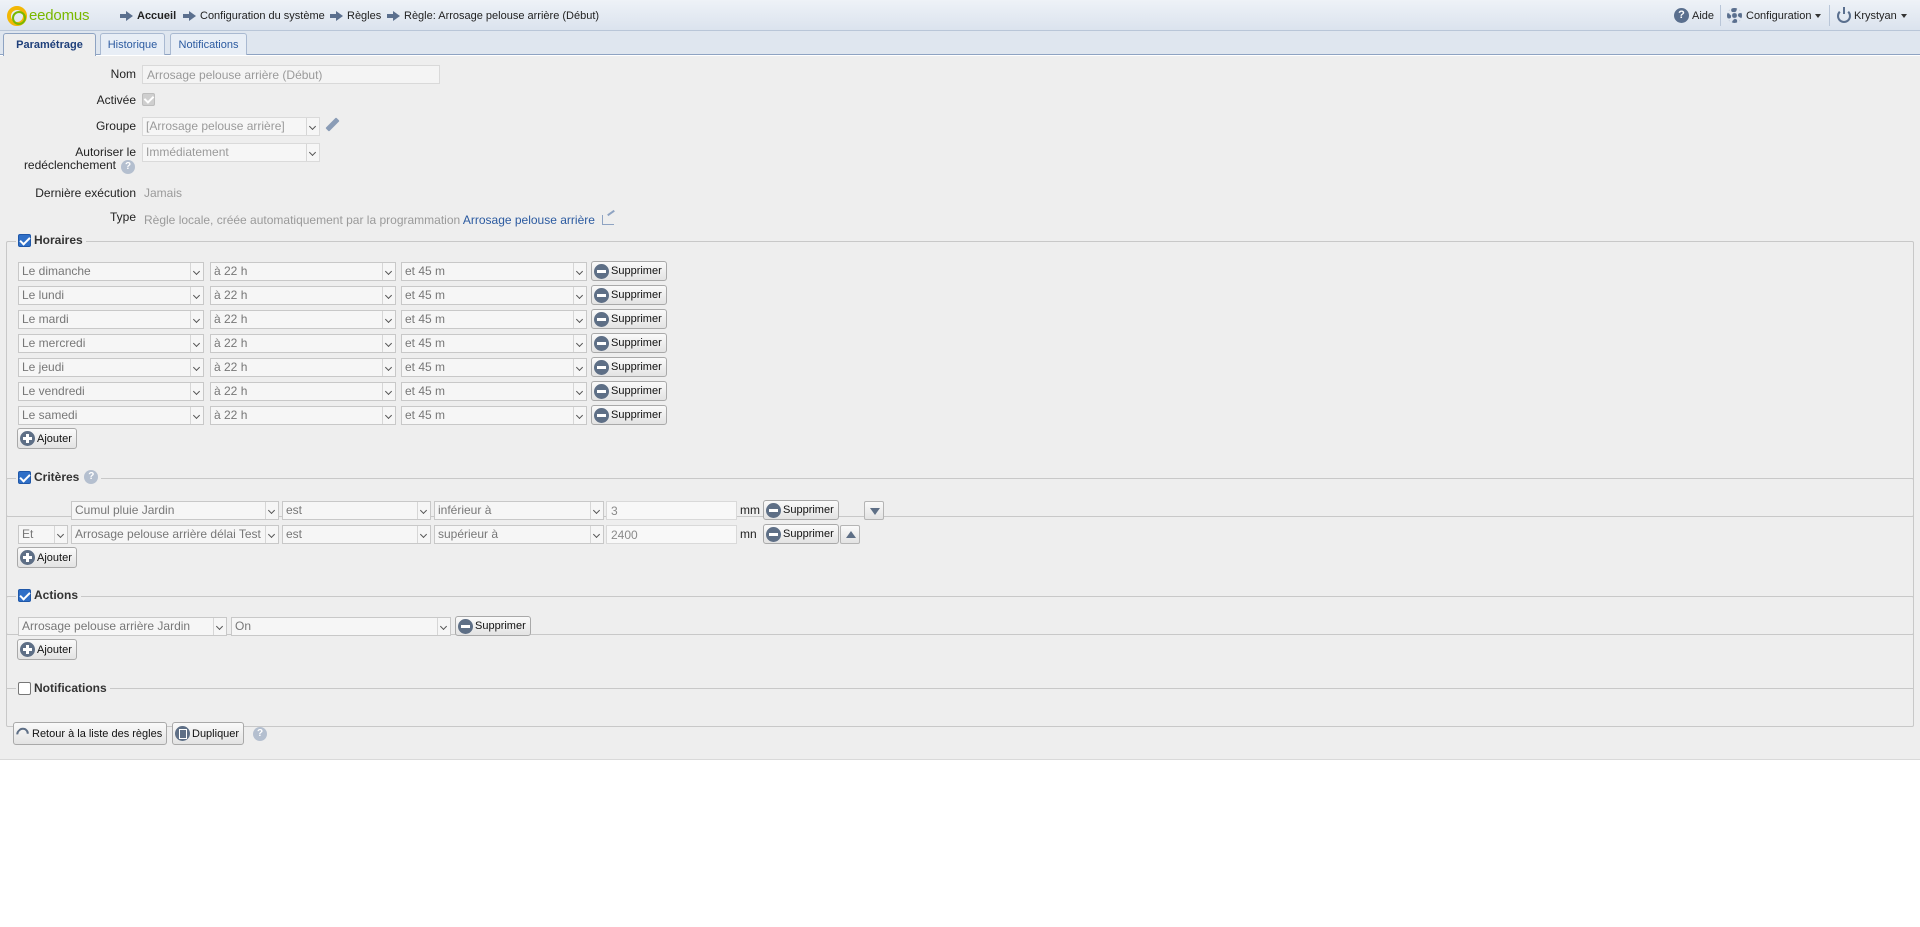 The height and width of the screenshot is (927, 1920). What do you see at coordinates (56, 271) in the screenshot?
I see `horaire-day-select-value: Le dimanche` at bounding box center [56, 271].